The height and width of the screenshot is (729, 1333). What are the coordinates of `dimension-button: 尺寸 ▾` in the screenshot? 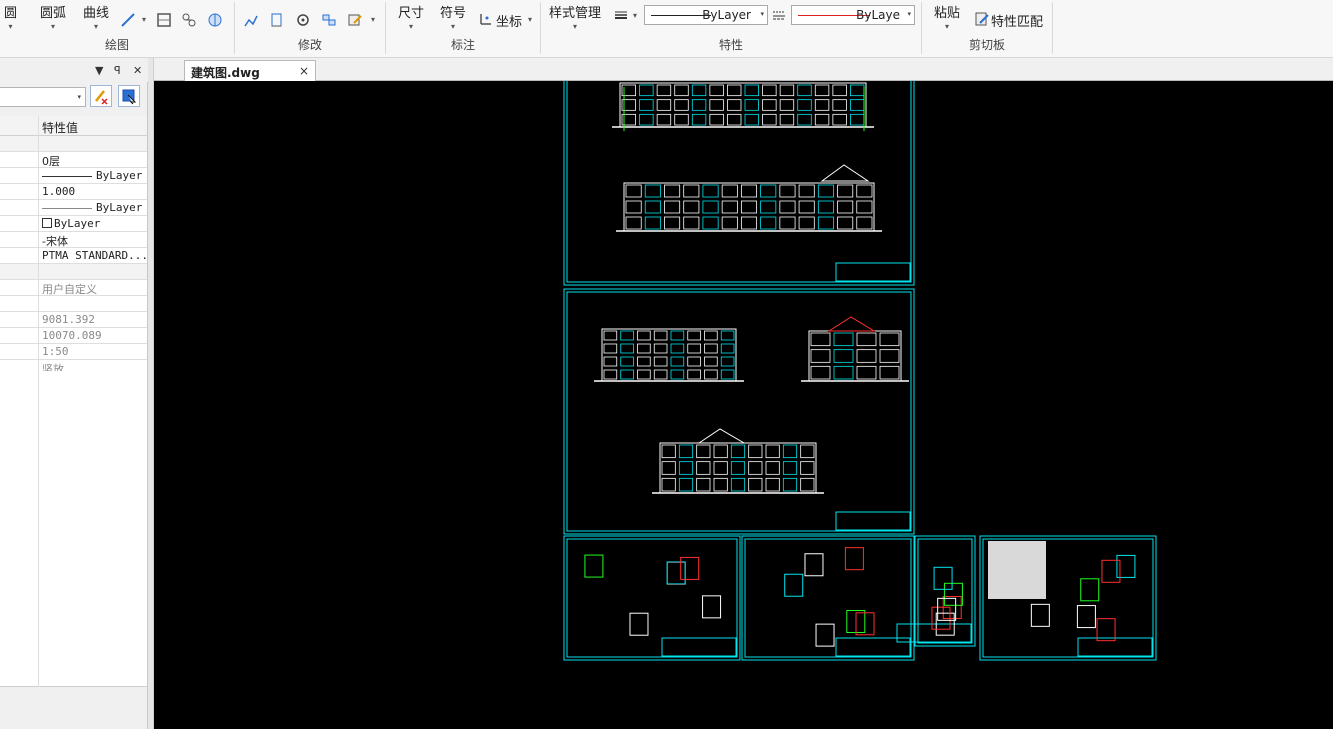 It's located at (411, 16).